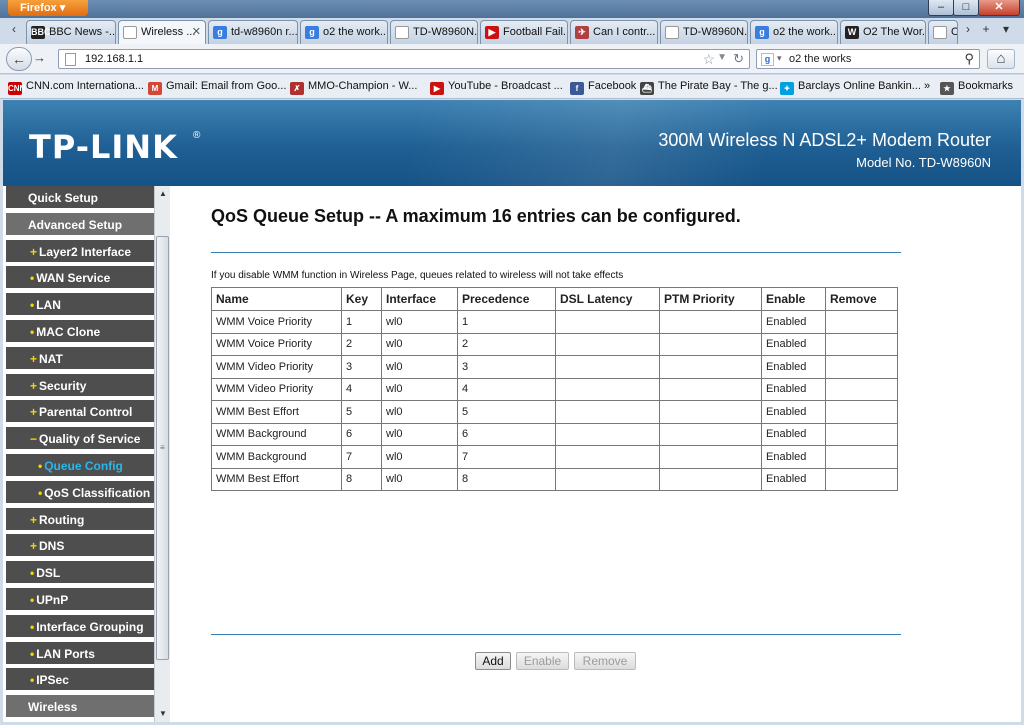 Image resolution: width=1024 pixels, height=725 pixels. What do you see at coordinates (927, 86) in the screenshot?
I see `bookmark-item: »` at bounding box center [927, 86].